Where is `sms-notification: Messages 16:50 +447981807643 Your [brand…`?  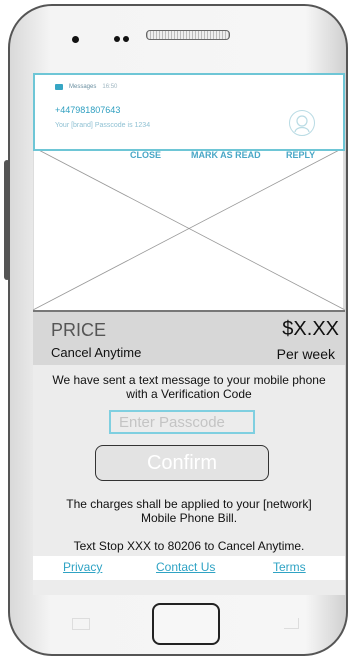 sms-notification: Messages 16:50 +447981807643 Your [brand… is located at coordinates (189, 112).